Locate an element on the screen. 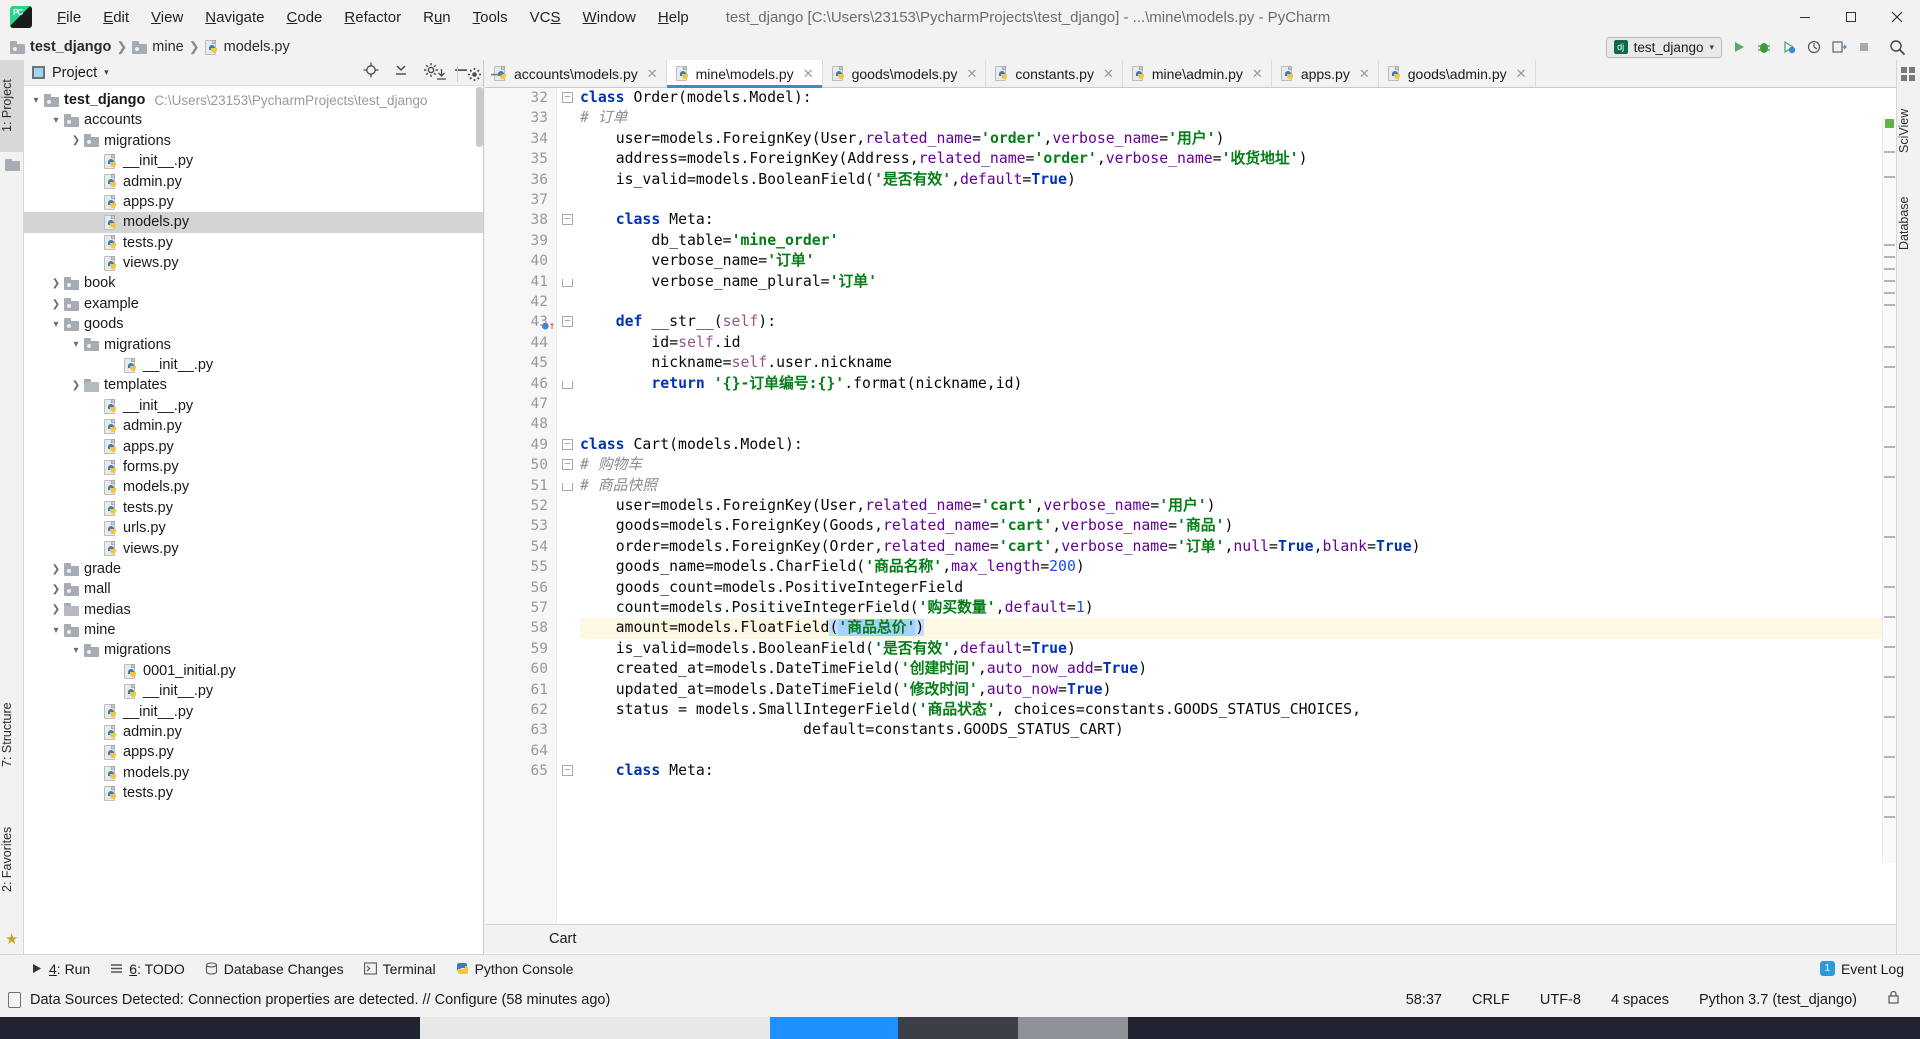 The image size is (1920, 1039). scroll-from-source-icon is located at coordinates (371, 72).